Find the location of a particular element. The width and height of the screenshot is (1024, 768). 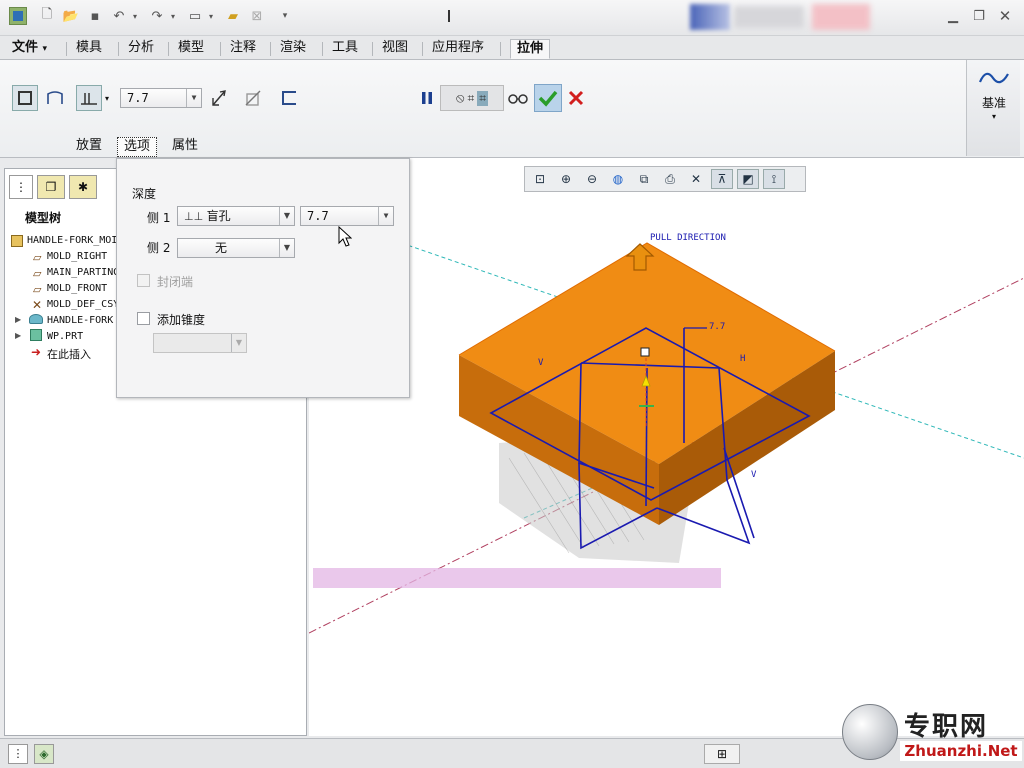

dimension-label: 7.7 is located at coordinates (717, 327).